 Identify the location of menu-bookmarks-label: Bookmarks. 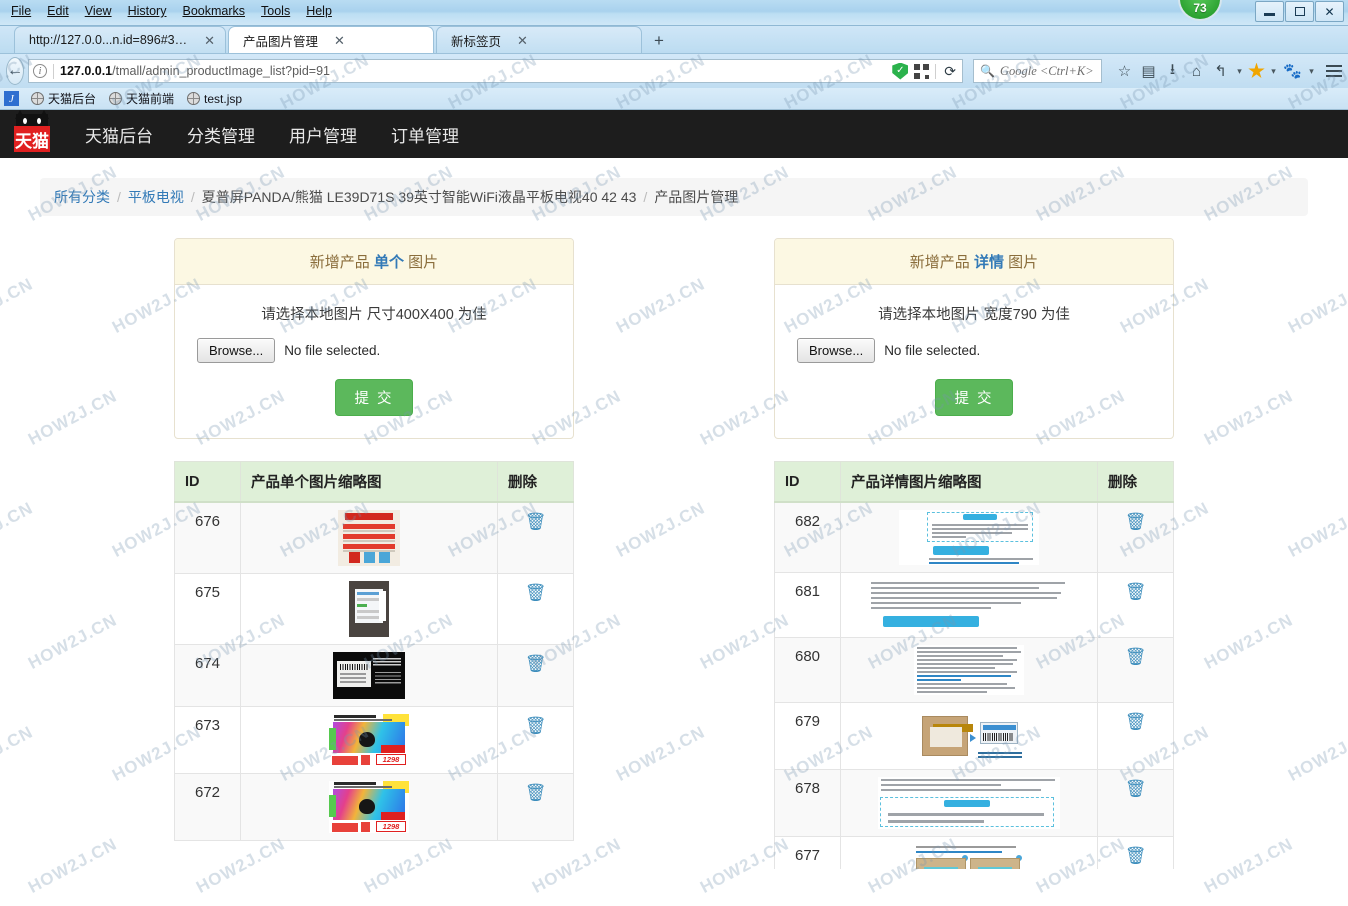
(214, 11).